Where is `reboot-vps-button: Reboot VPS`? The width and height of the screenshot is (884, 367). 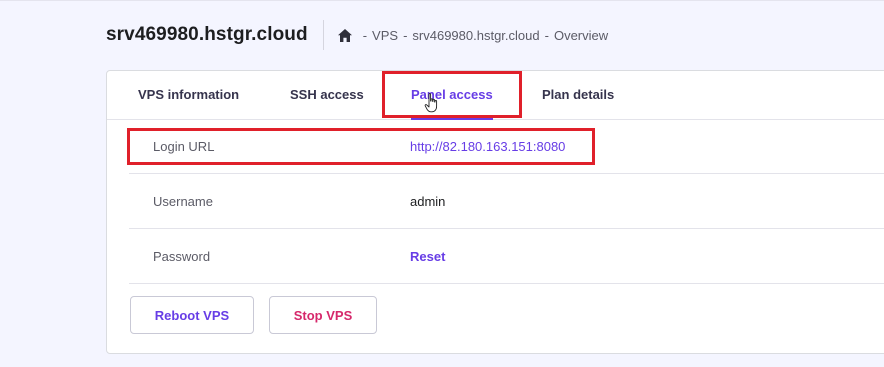
reboot-vps-button: Reboot VPS is located at coordinates (192, 315).